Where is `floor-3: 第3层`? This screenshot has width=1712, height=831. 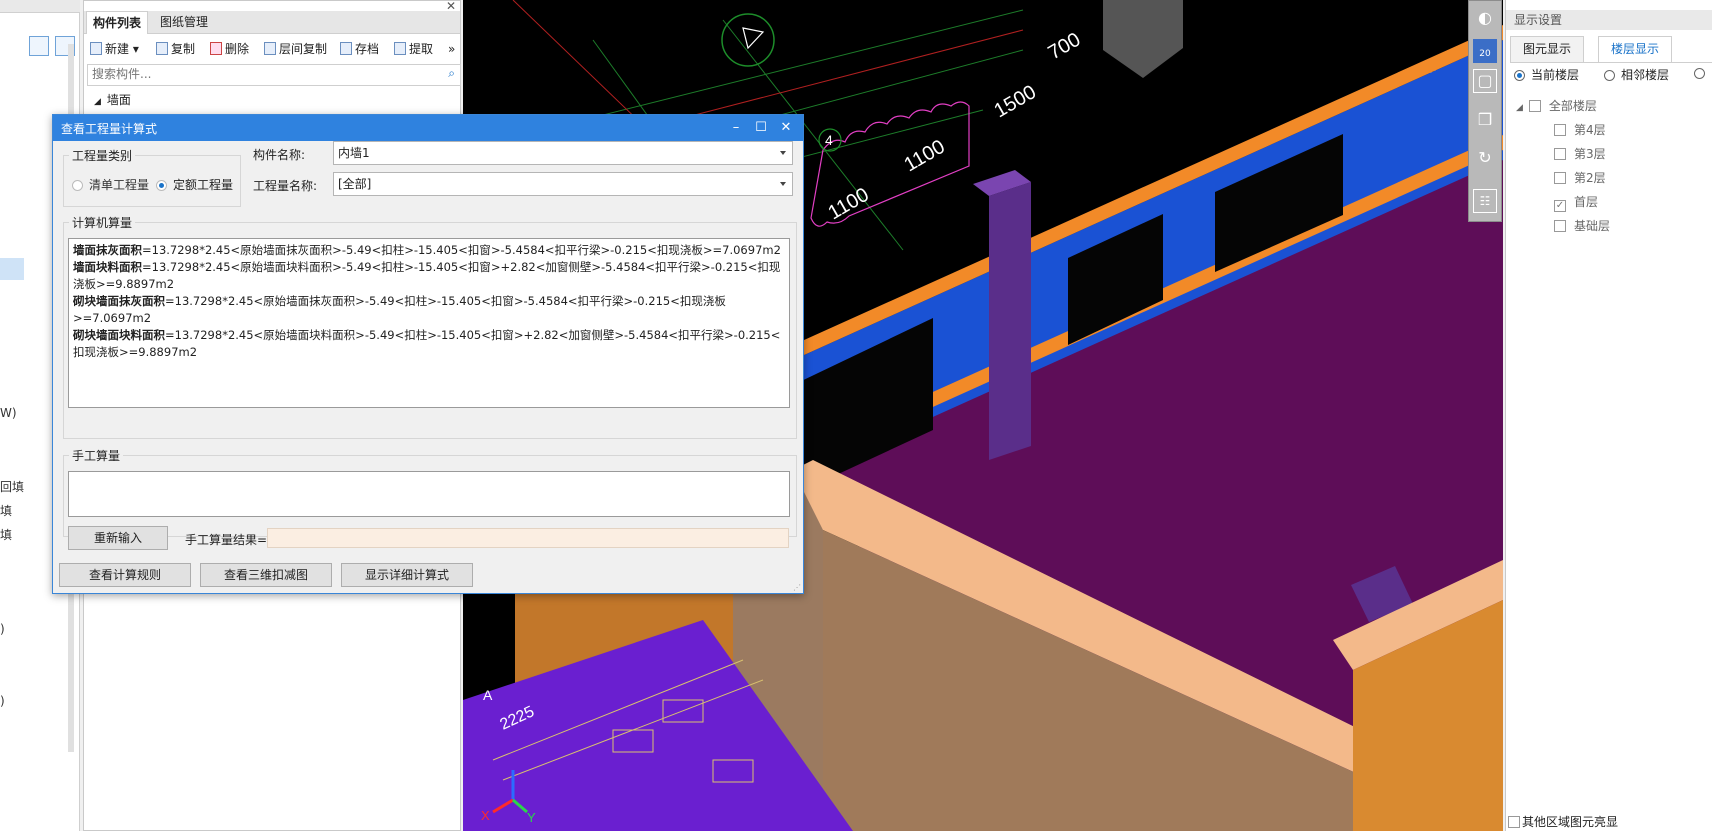 floor-3: 第3层 is located at coordinates (1580, 153).